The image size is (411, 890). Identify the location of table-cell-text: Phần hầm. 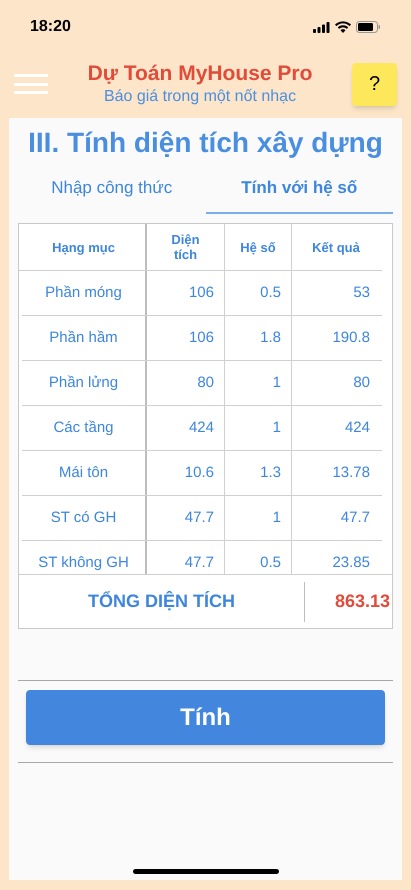
(83, 338).